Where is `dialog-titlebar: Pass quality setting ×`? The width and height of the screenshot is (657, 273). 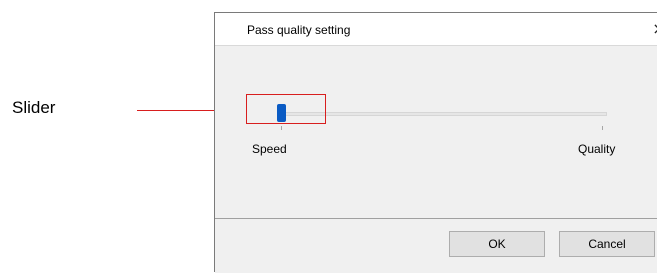 dialog-titlebar: Pass quality setting × is located at coordinates (436, 29).